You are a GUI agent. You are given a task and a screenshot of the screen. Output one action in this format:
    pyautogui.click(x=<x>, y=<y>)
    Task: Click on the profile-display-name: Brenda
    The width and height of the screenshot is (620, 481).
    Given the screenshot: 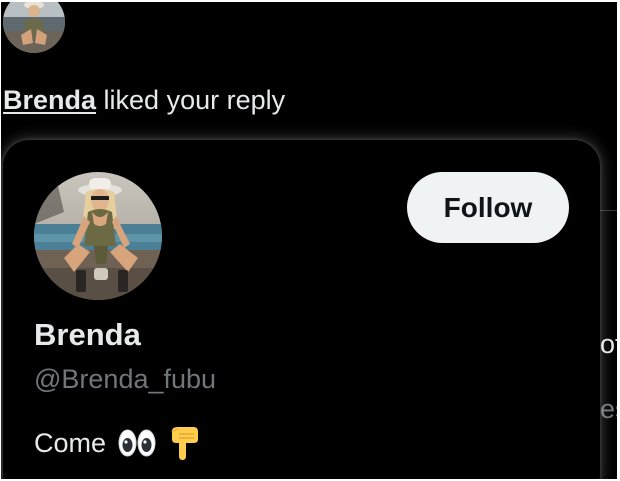 What is the action you would take?
    pyautogui.click(x=87, y=335)
    